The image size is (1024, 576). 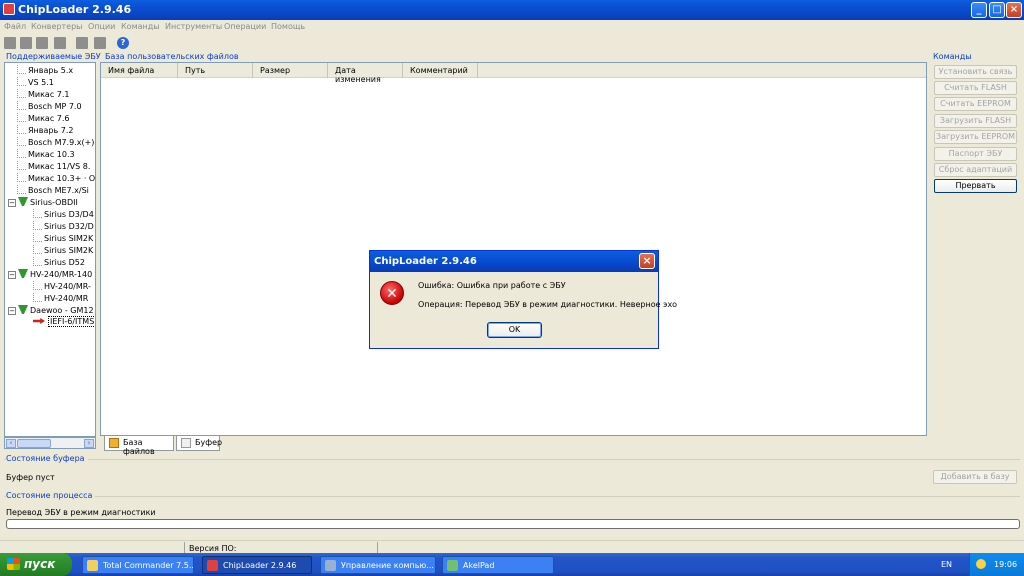 I want to click on col-comment: Комментарий, so click(x=440, y=70).